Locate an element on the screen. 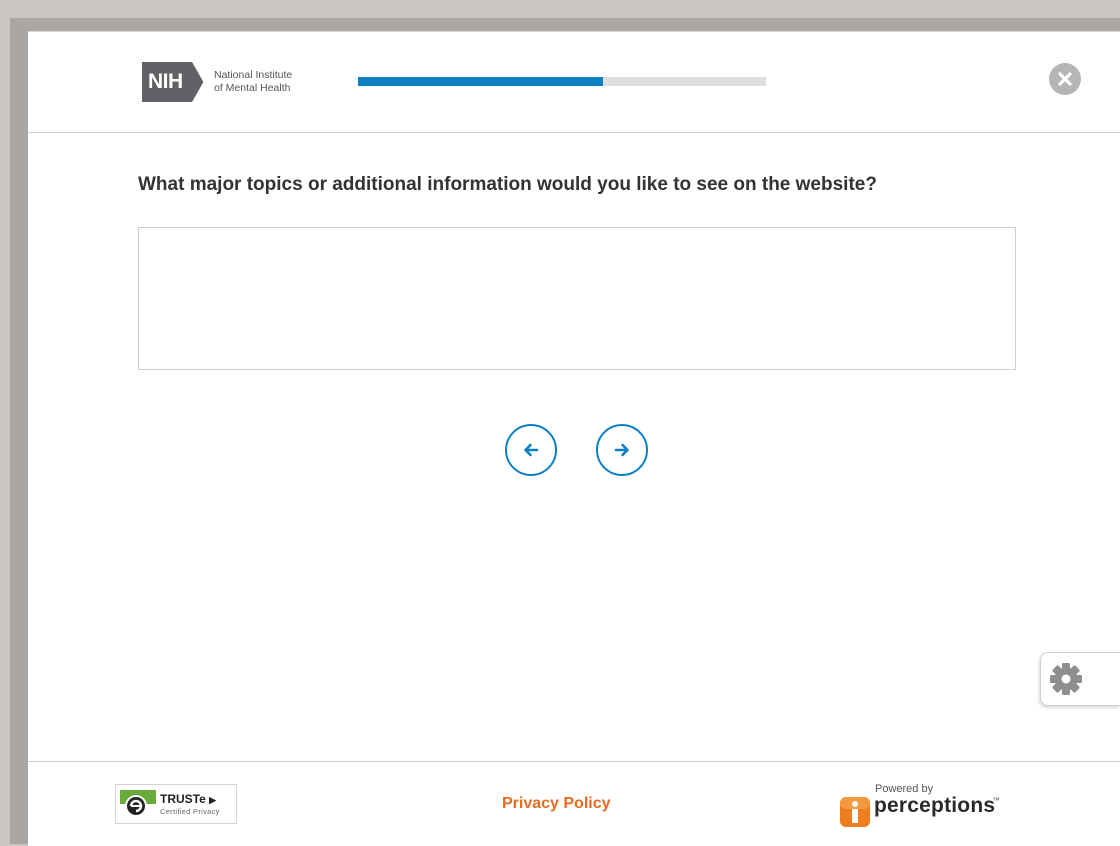  powered-by-perceptions: Powered by perceptions ™ is located at coordinates (940, 804).